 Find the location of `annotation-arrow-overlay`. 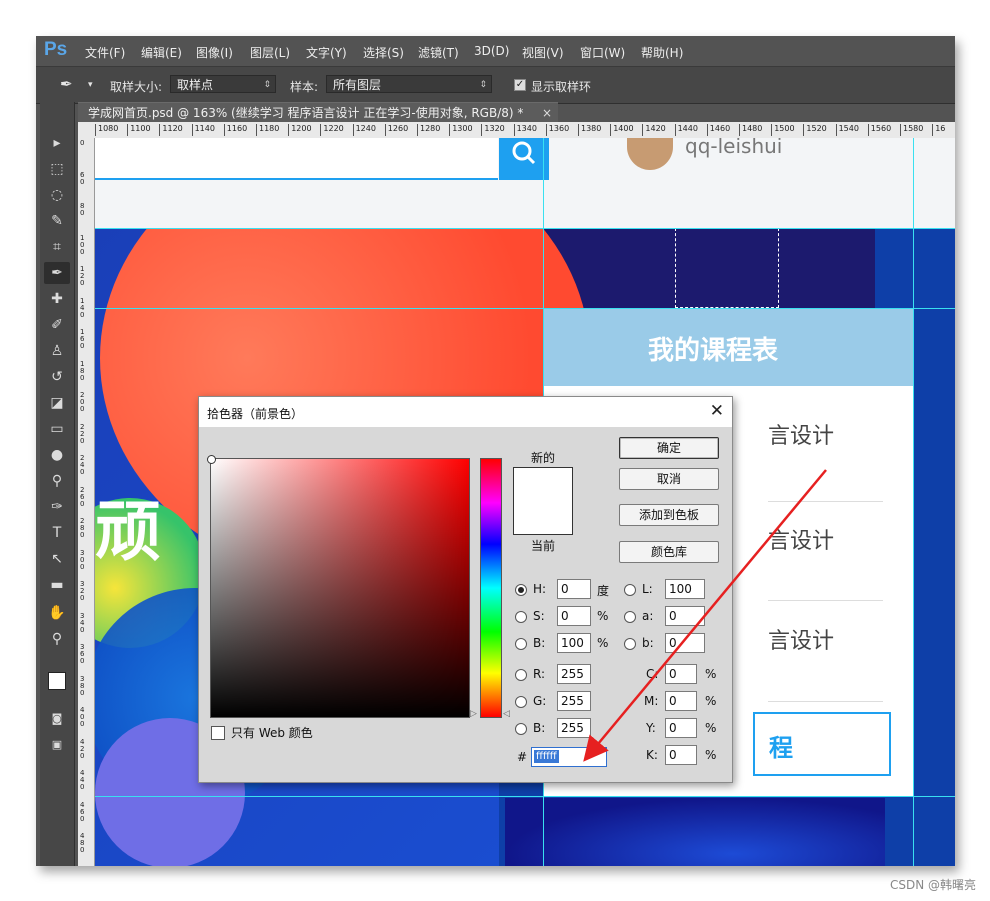

annotation-arrow-overlay is located at coordinates (705, 615).